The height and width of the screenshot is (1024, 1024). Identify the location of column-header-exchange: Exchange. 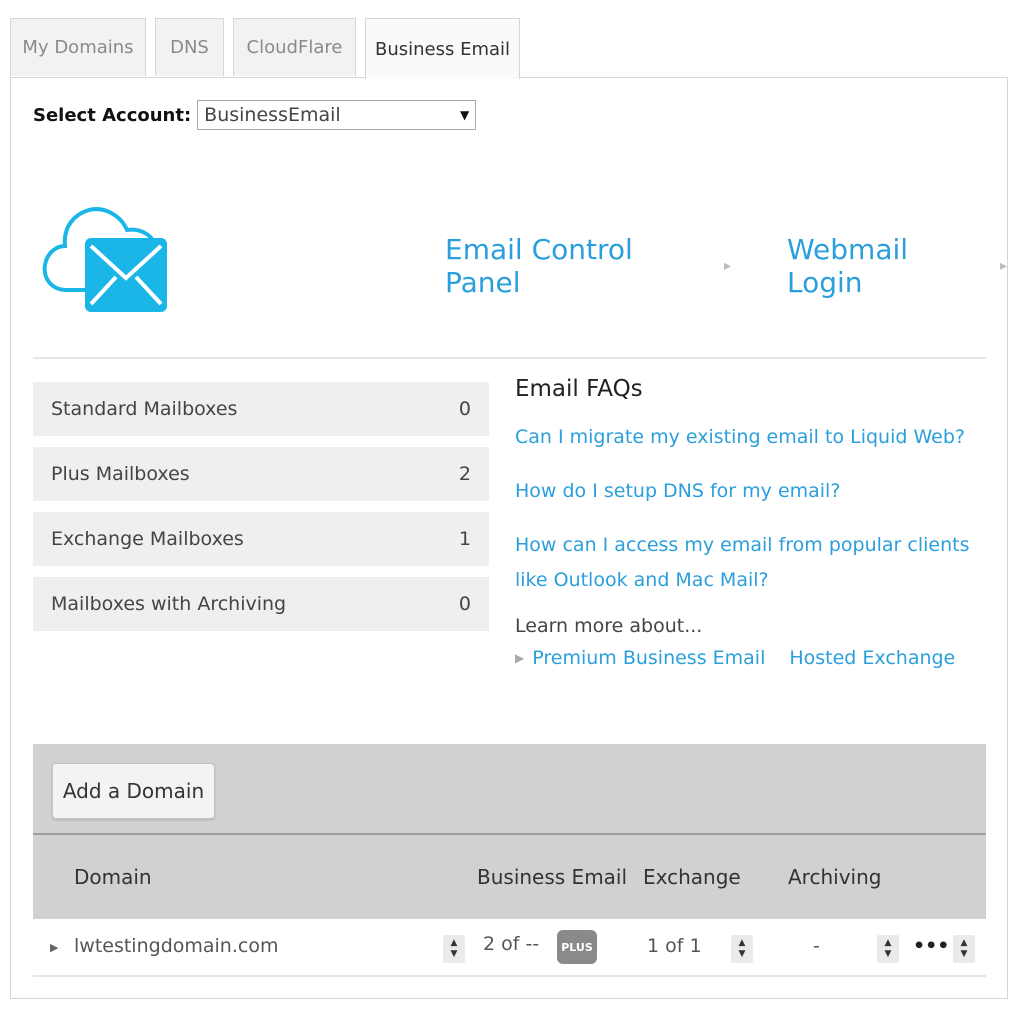
(692, 877).